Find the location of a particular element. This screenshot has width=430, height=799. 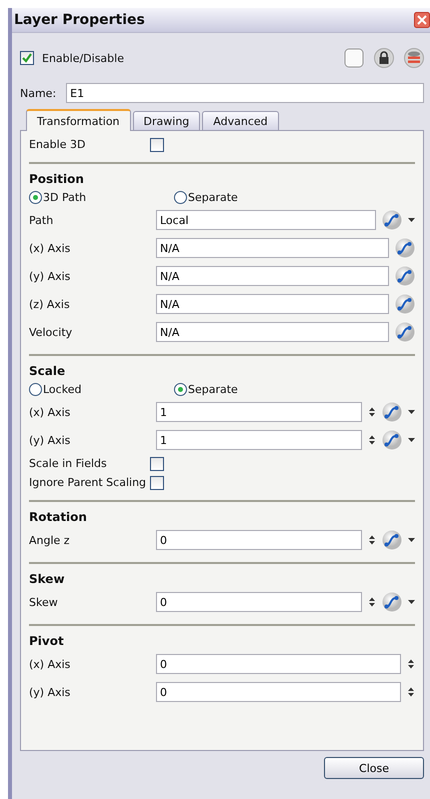

stack-icon is located at coordinates (414, 58).